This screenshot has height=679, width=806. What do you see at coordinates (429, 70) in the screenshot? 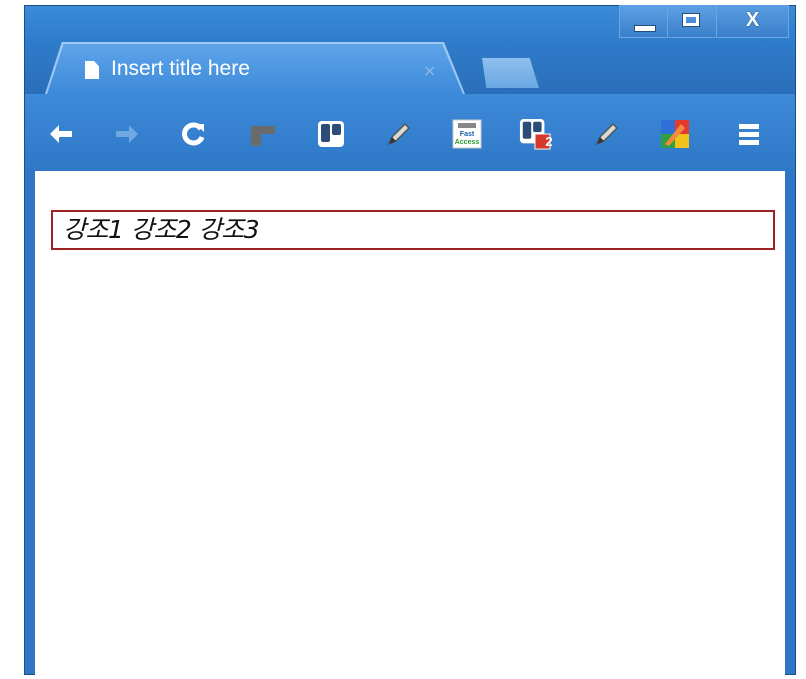
I see `tab-close-button: ×` at bounding box center [429, 70].